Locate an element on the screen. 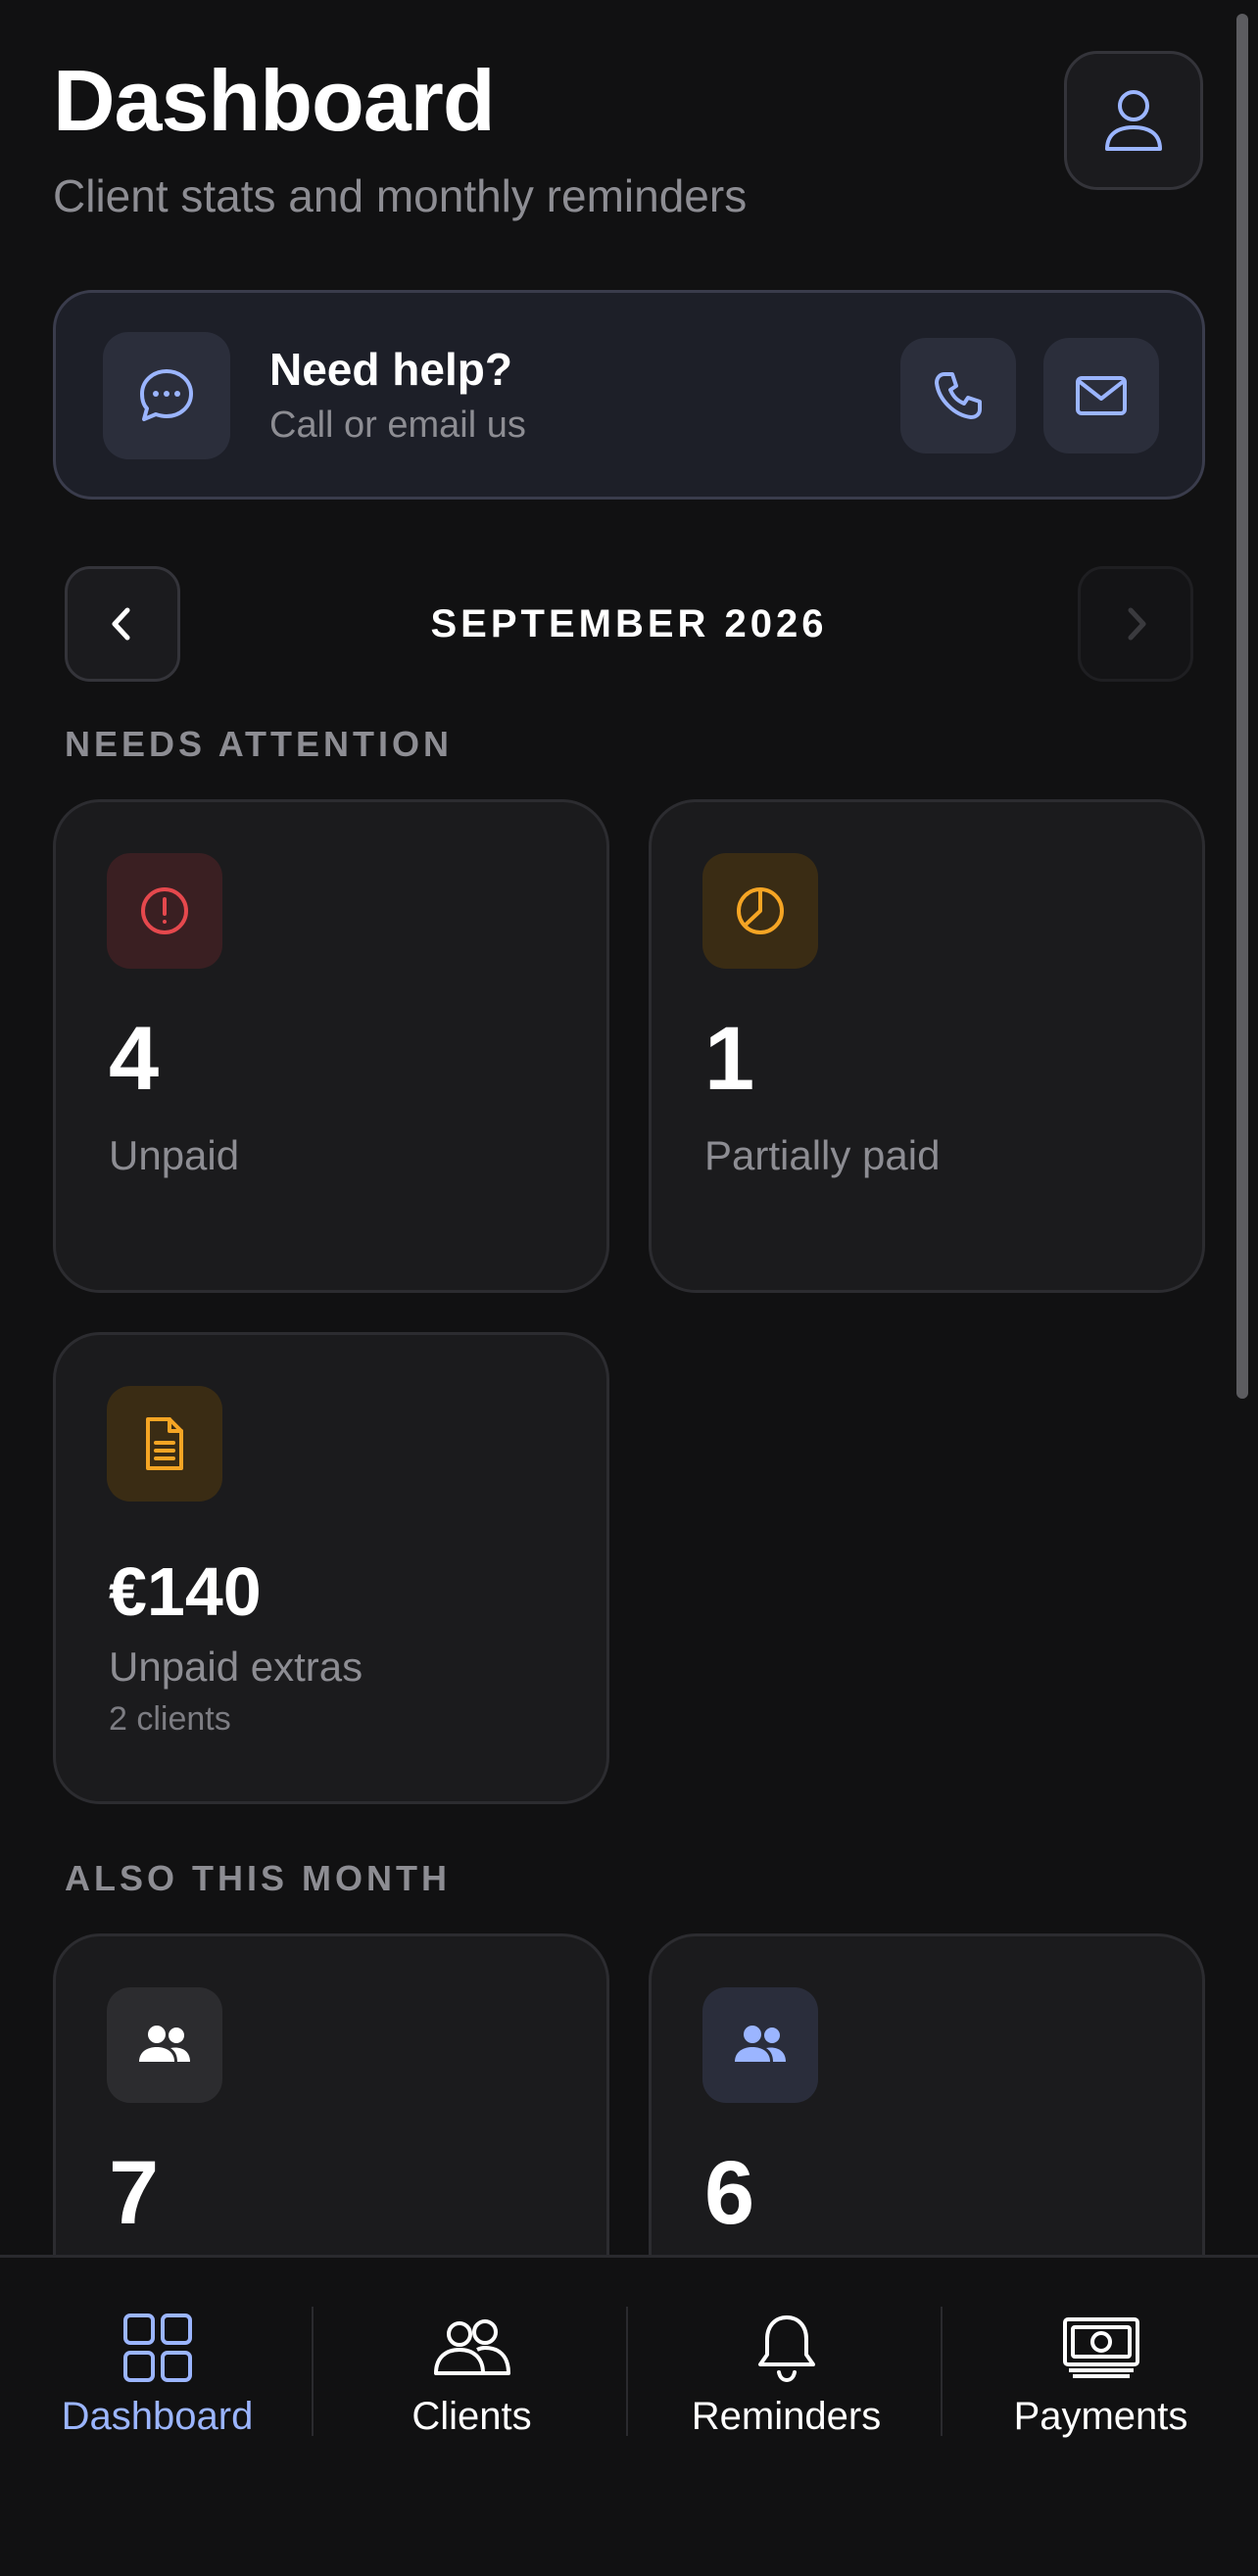 The height and width of the screenshot is (2576, 1258). call-button is located at coordinates (958, 395).